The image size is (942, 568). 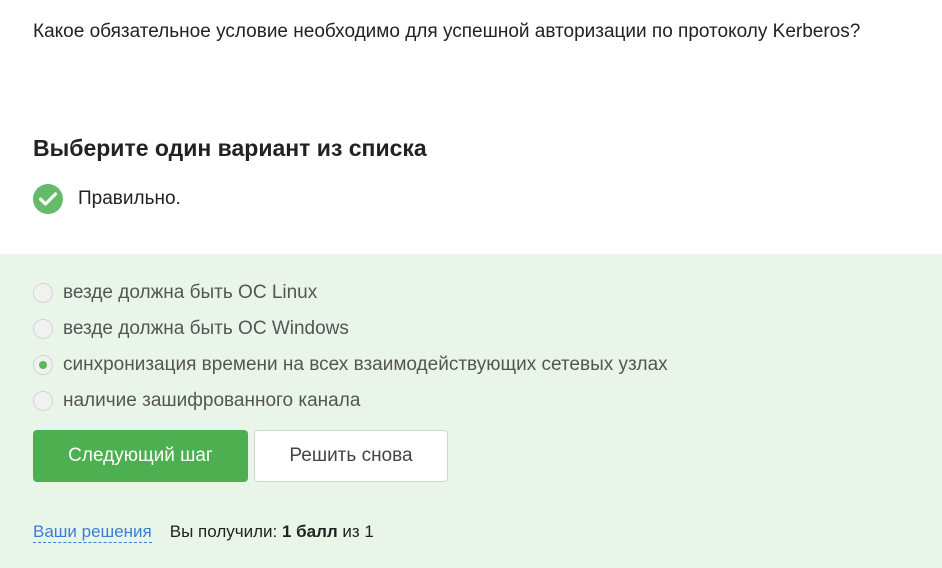 I want to click on option-label: наличие зашифрованного канала, so click(x=212, y=400).